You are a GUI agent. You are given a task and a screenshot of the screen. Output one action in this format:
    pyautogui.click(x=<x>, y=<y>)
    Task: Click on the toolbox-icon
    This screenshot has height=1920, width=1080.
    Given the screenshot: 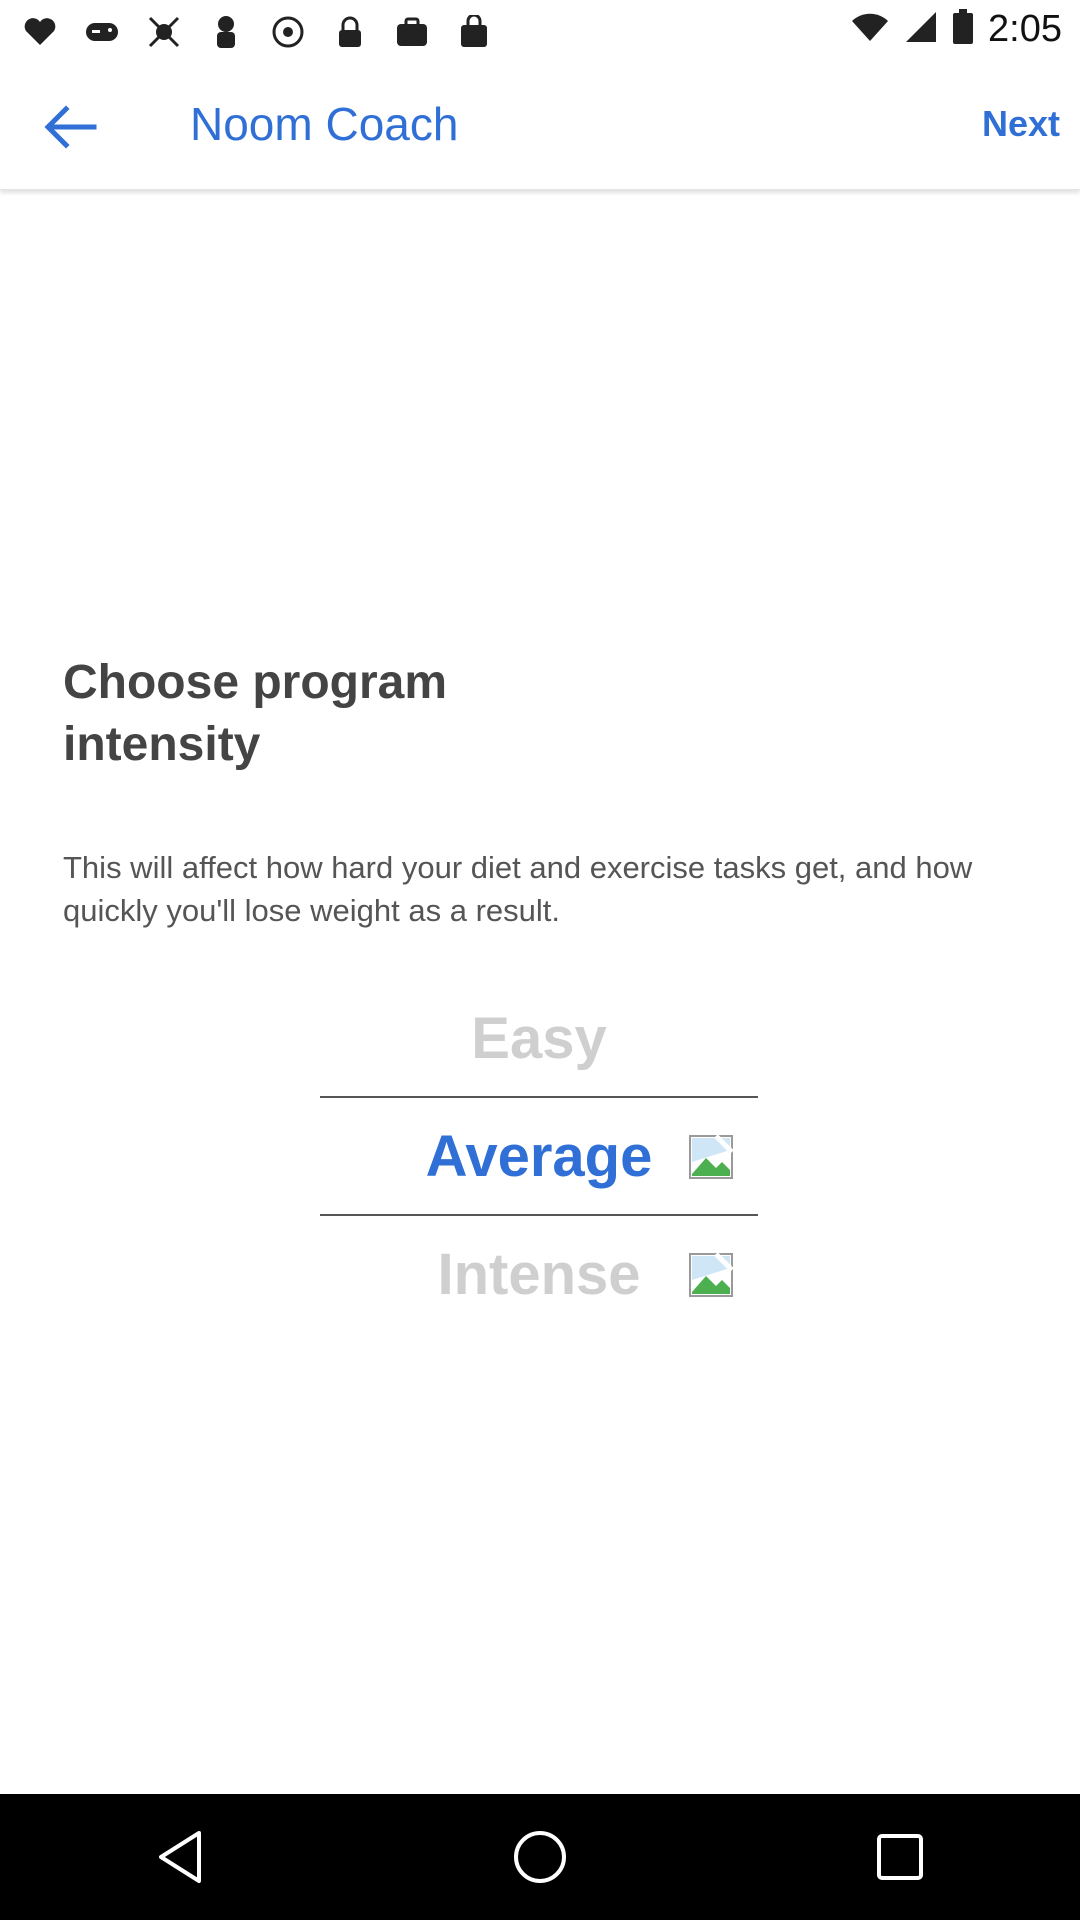 What is the action you would take?
    pyautogui.click(x=412, y=32)
    